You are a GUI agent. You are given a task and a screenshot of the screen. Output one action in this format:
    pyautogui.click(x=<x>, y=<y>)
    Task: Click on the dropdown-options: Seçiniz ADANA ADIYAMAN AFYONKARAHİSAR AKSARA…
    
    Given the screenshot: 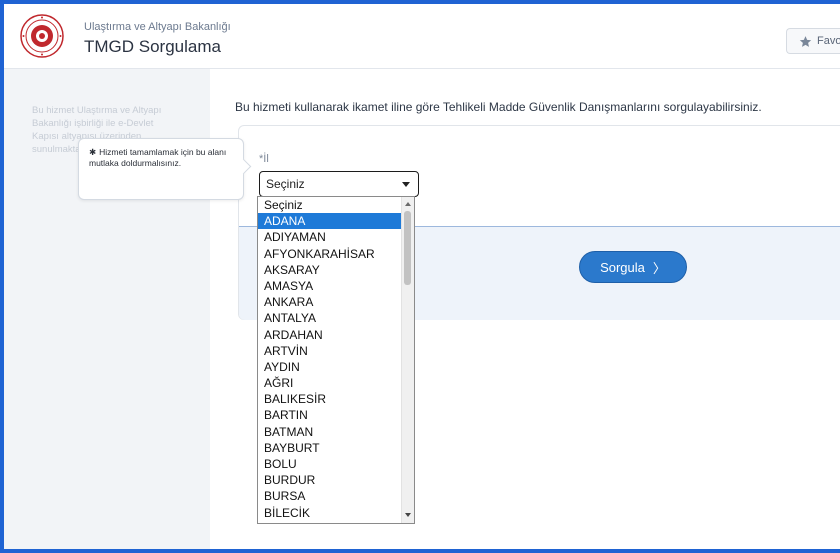 What is the action you would take?
    pyautogui.click(x=330, y=359)
    